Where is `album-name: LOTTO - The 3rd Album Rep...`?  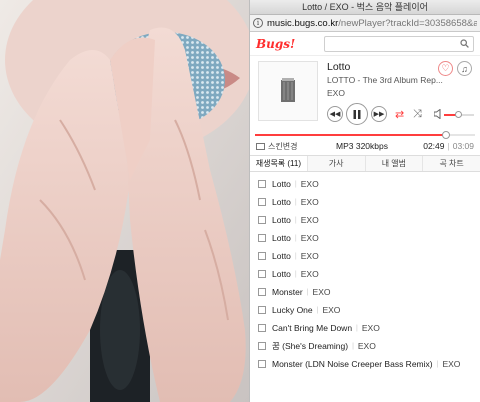
album-name: LOTTO - The 3rd Album Rep... is located at coordinates (385, 80).